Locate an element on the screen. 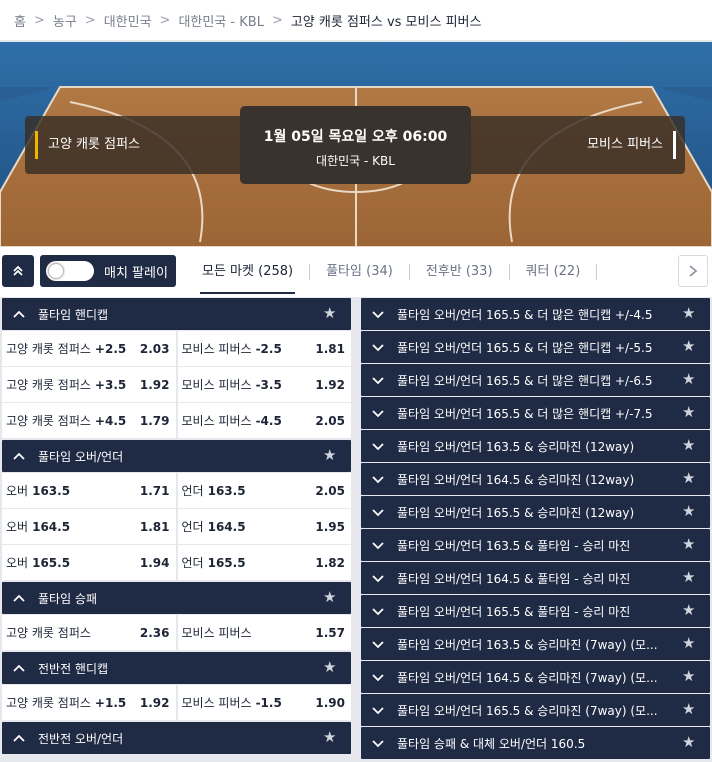 The height and width of the screenshot is (762, 712). market-header: 전반전 핸디캡 ★ is located at coordinates (176, 668).